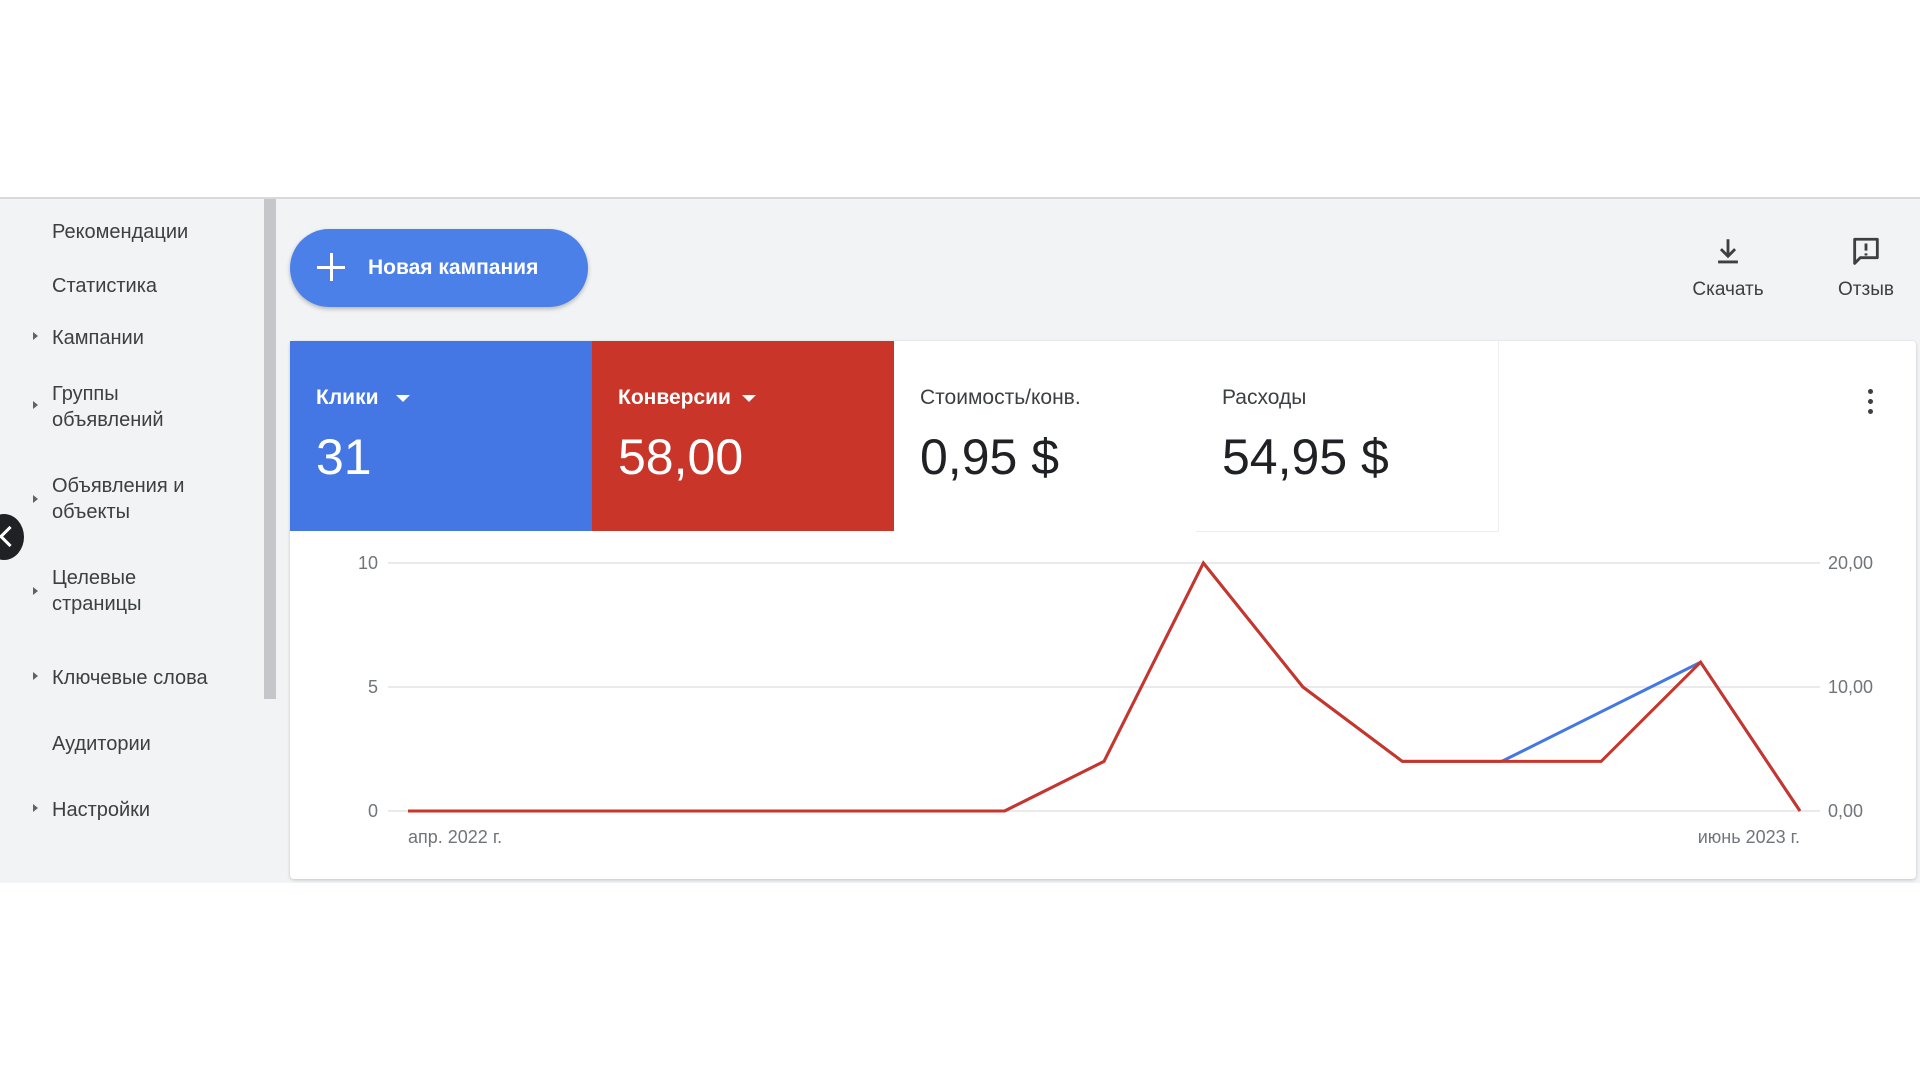  I want to click on sidebar-item-label: Рекомендации, so click(120, 232).